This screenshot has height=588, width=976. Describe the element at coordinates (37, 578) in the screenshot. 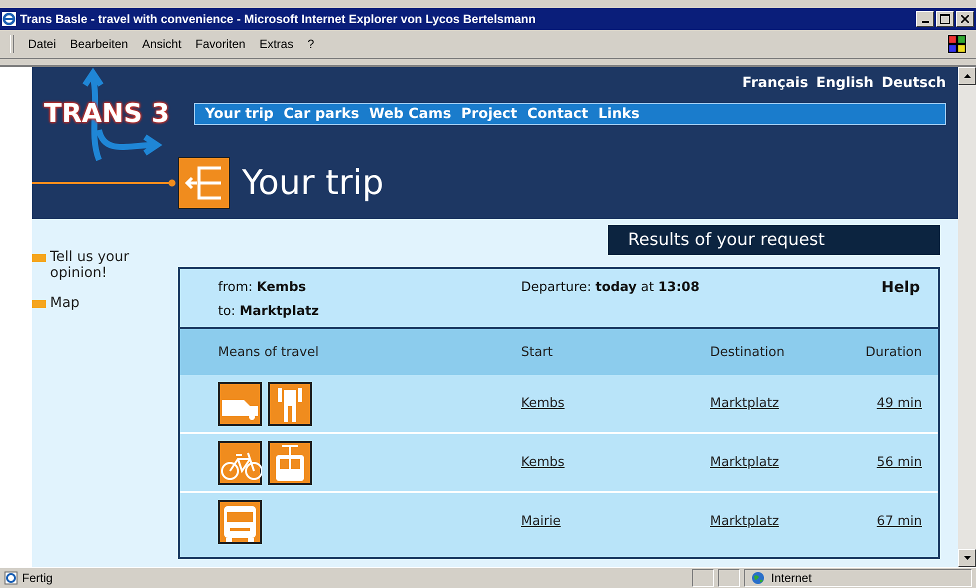

I see `status-text: Fertig` at that location.